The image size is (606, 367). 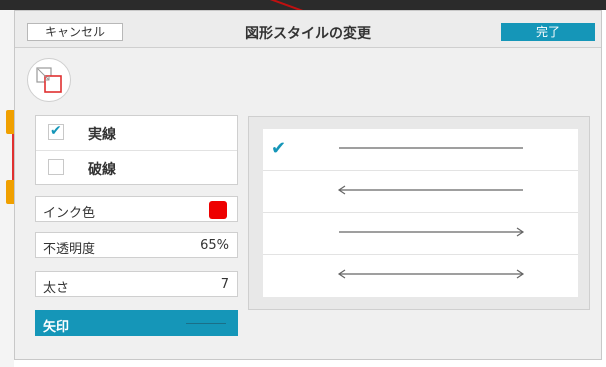 I want to click on opacity-field: 不透明度 65%, so click(x=136, y=245).